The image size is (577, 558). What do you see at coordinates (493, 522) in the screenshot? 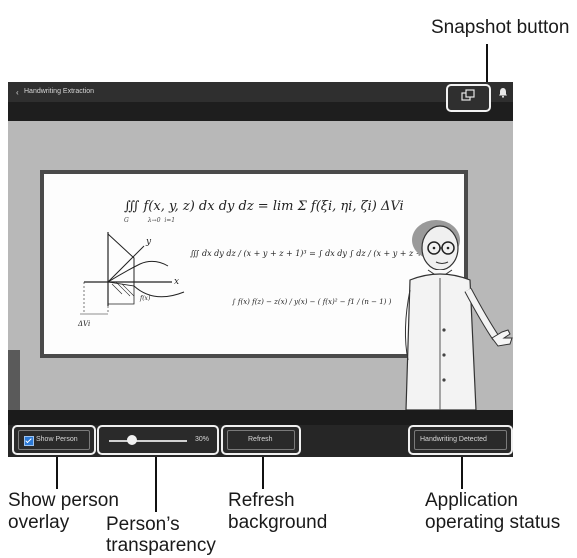
I see `callout-status-line2: operating status` at bounding box center [493, 522].